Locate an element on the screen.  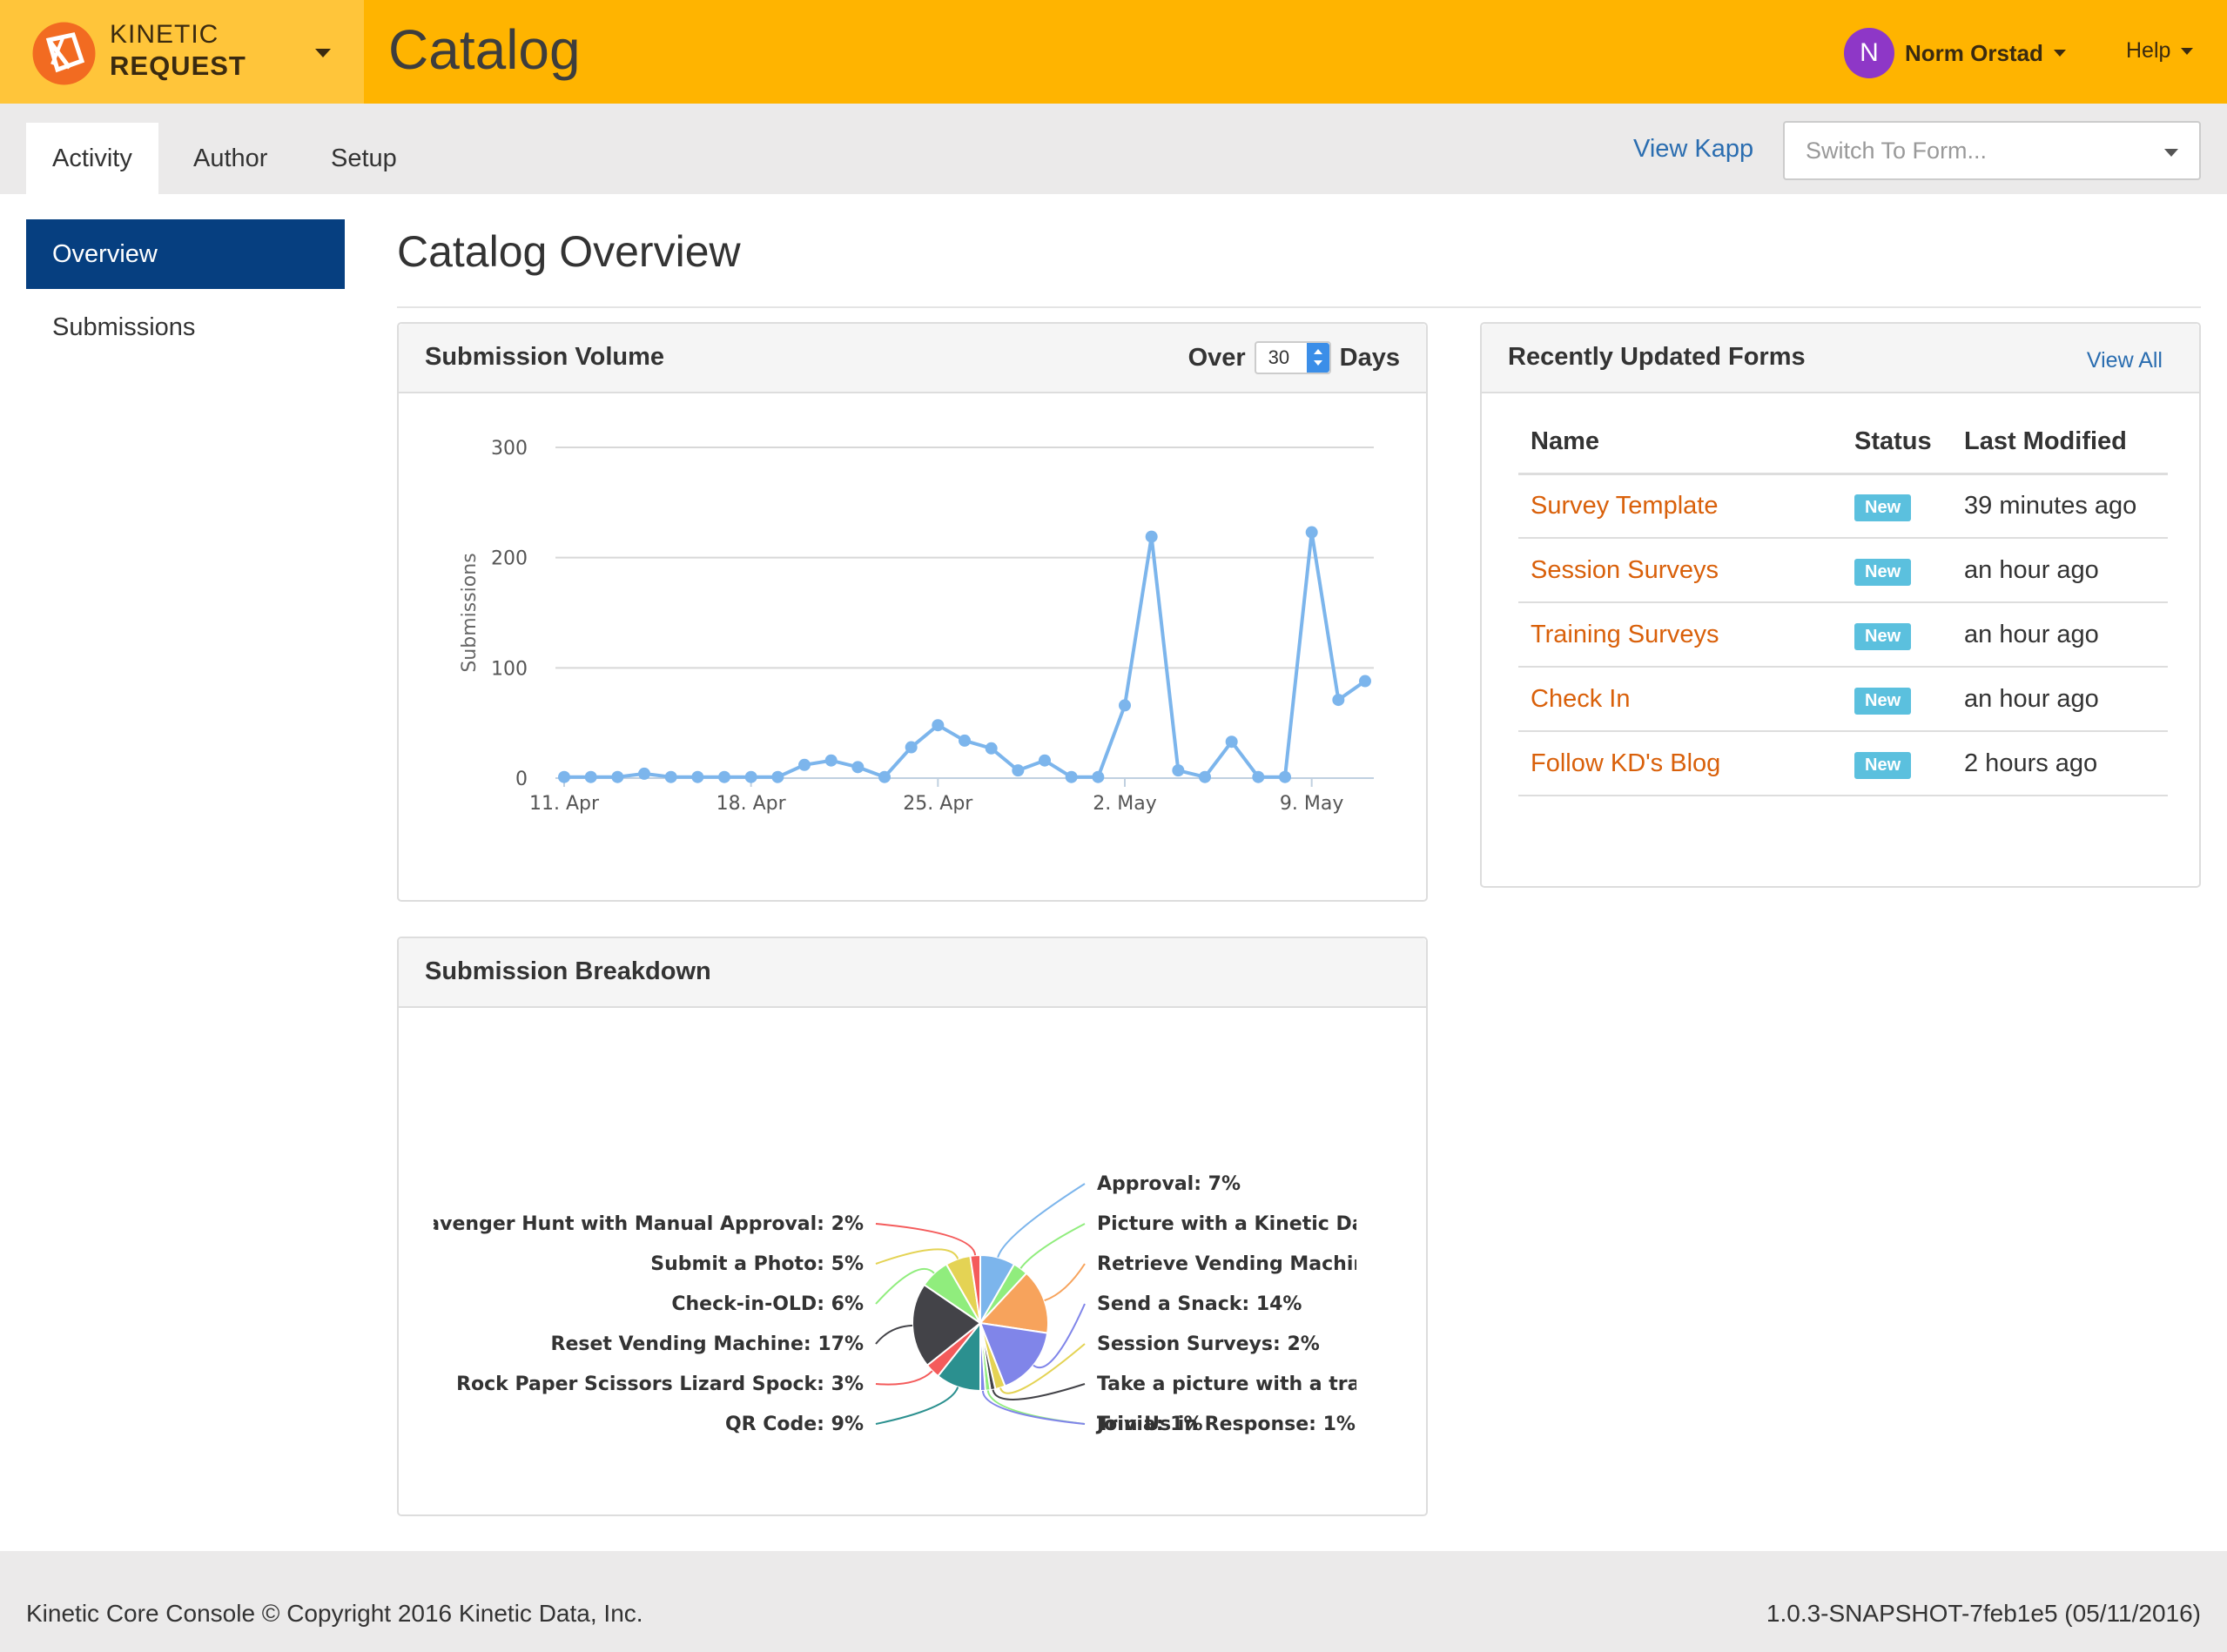
column-header-last-modified: Last Modified is located at coordinates (2060, 443).